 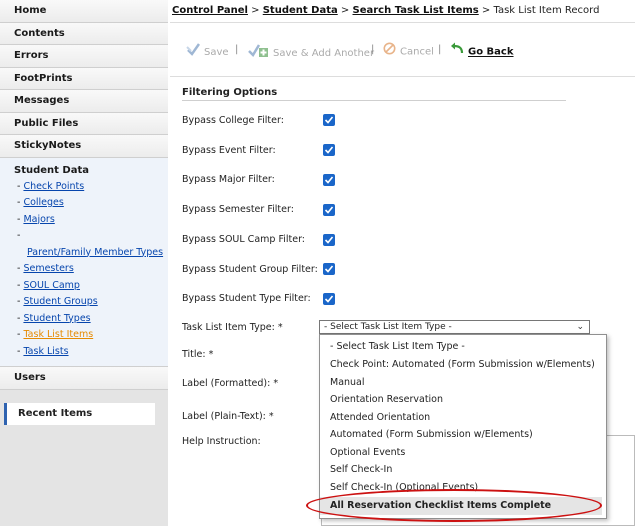 I want to click on nav-users: Users, so click(x=84, y=378).